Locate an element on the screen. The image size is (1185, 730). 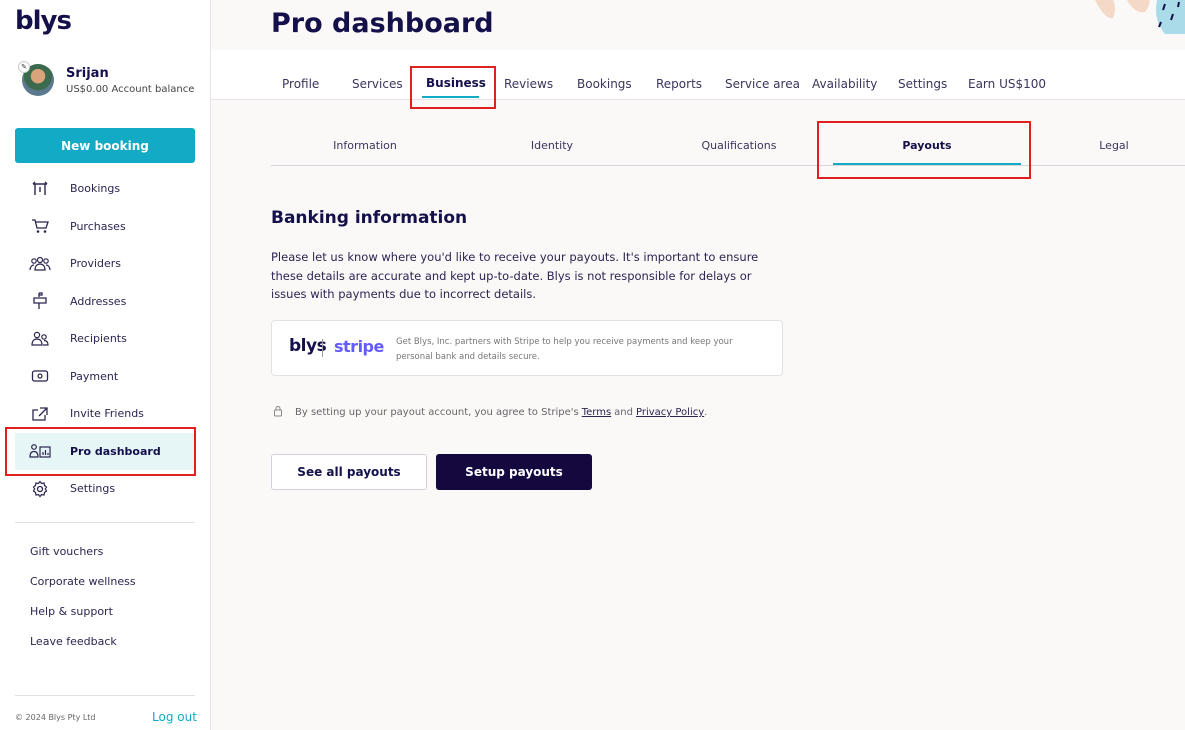
sidebar-item-addresses: Addresses is located at coordinates (105, 302).